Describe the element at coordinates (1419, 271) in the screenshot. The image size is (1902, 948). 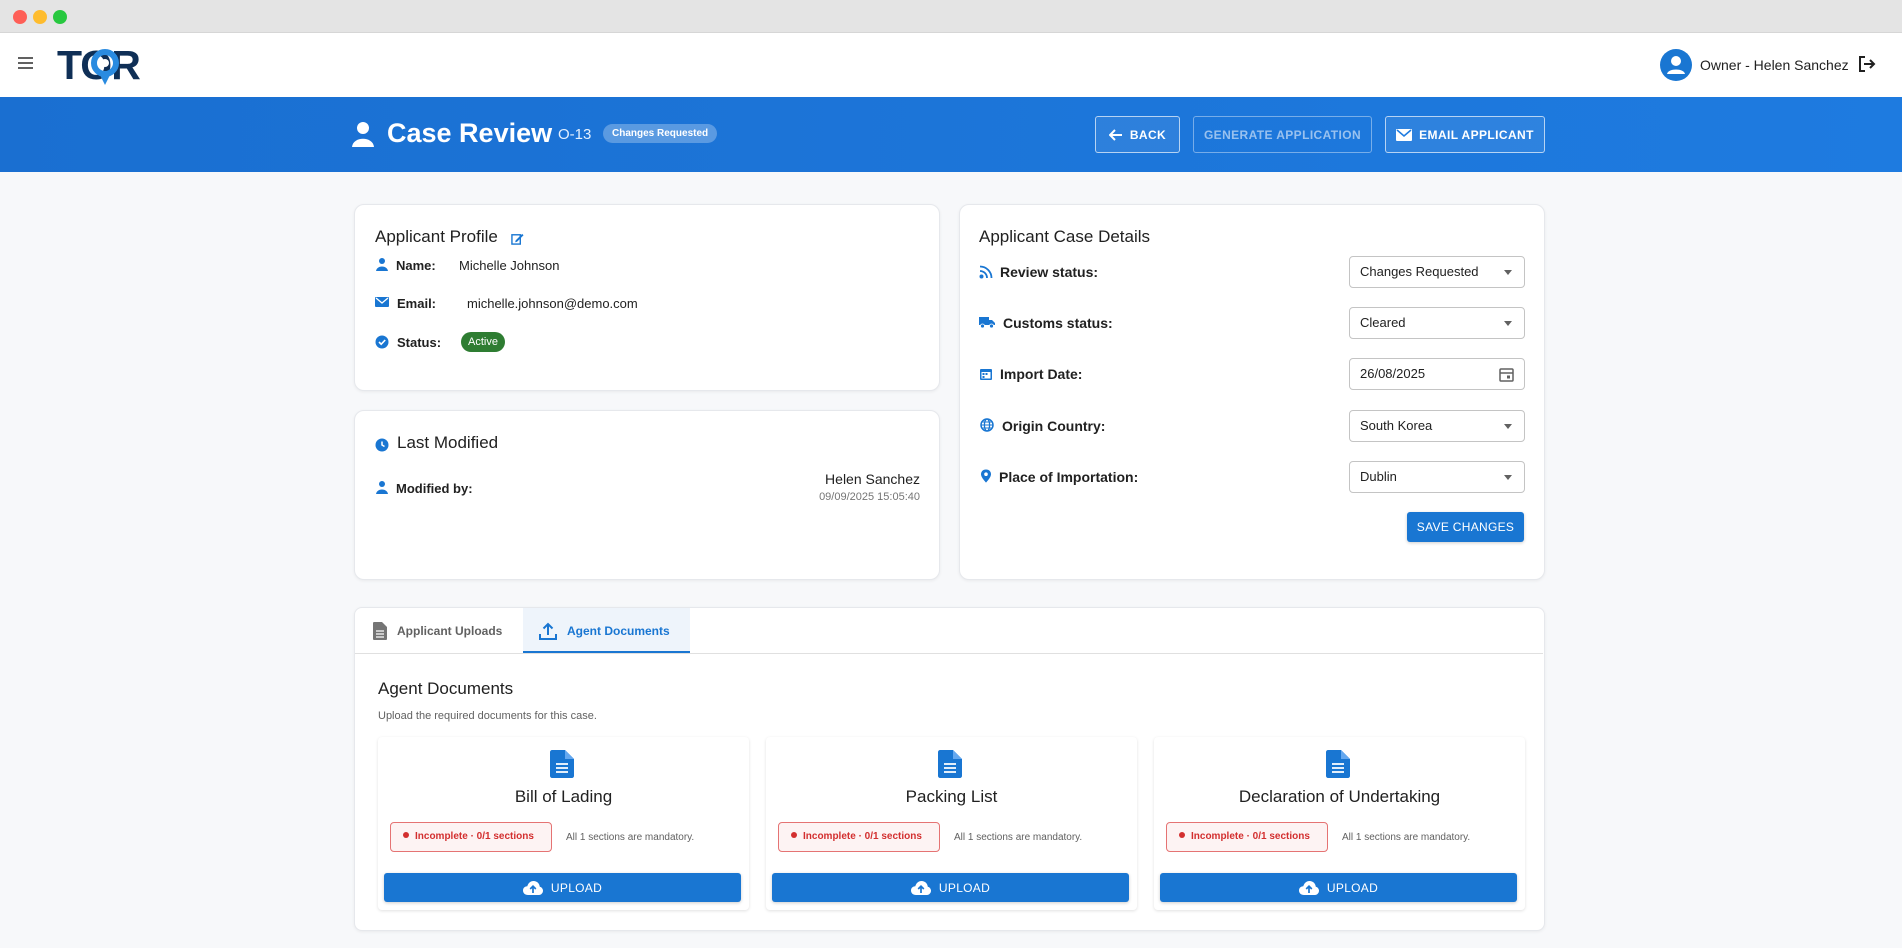
I see `review-status-value: Changes Requested` at that location.